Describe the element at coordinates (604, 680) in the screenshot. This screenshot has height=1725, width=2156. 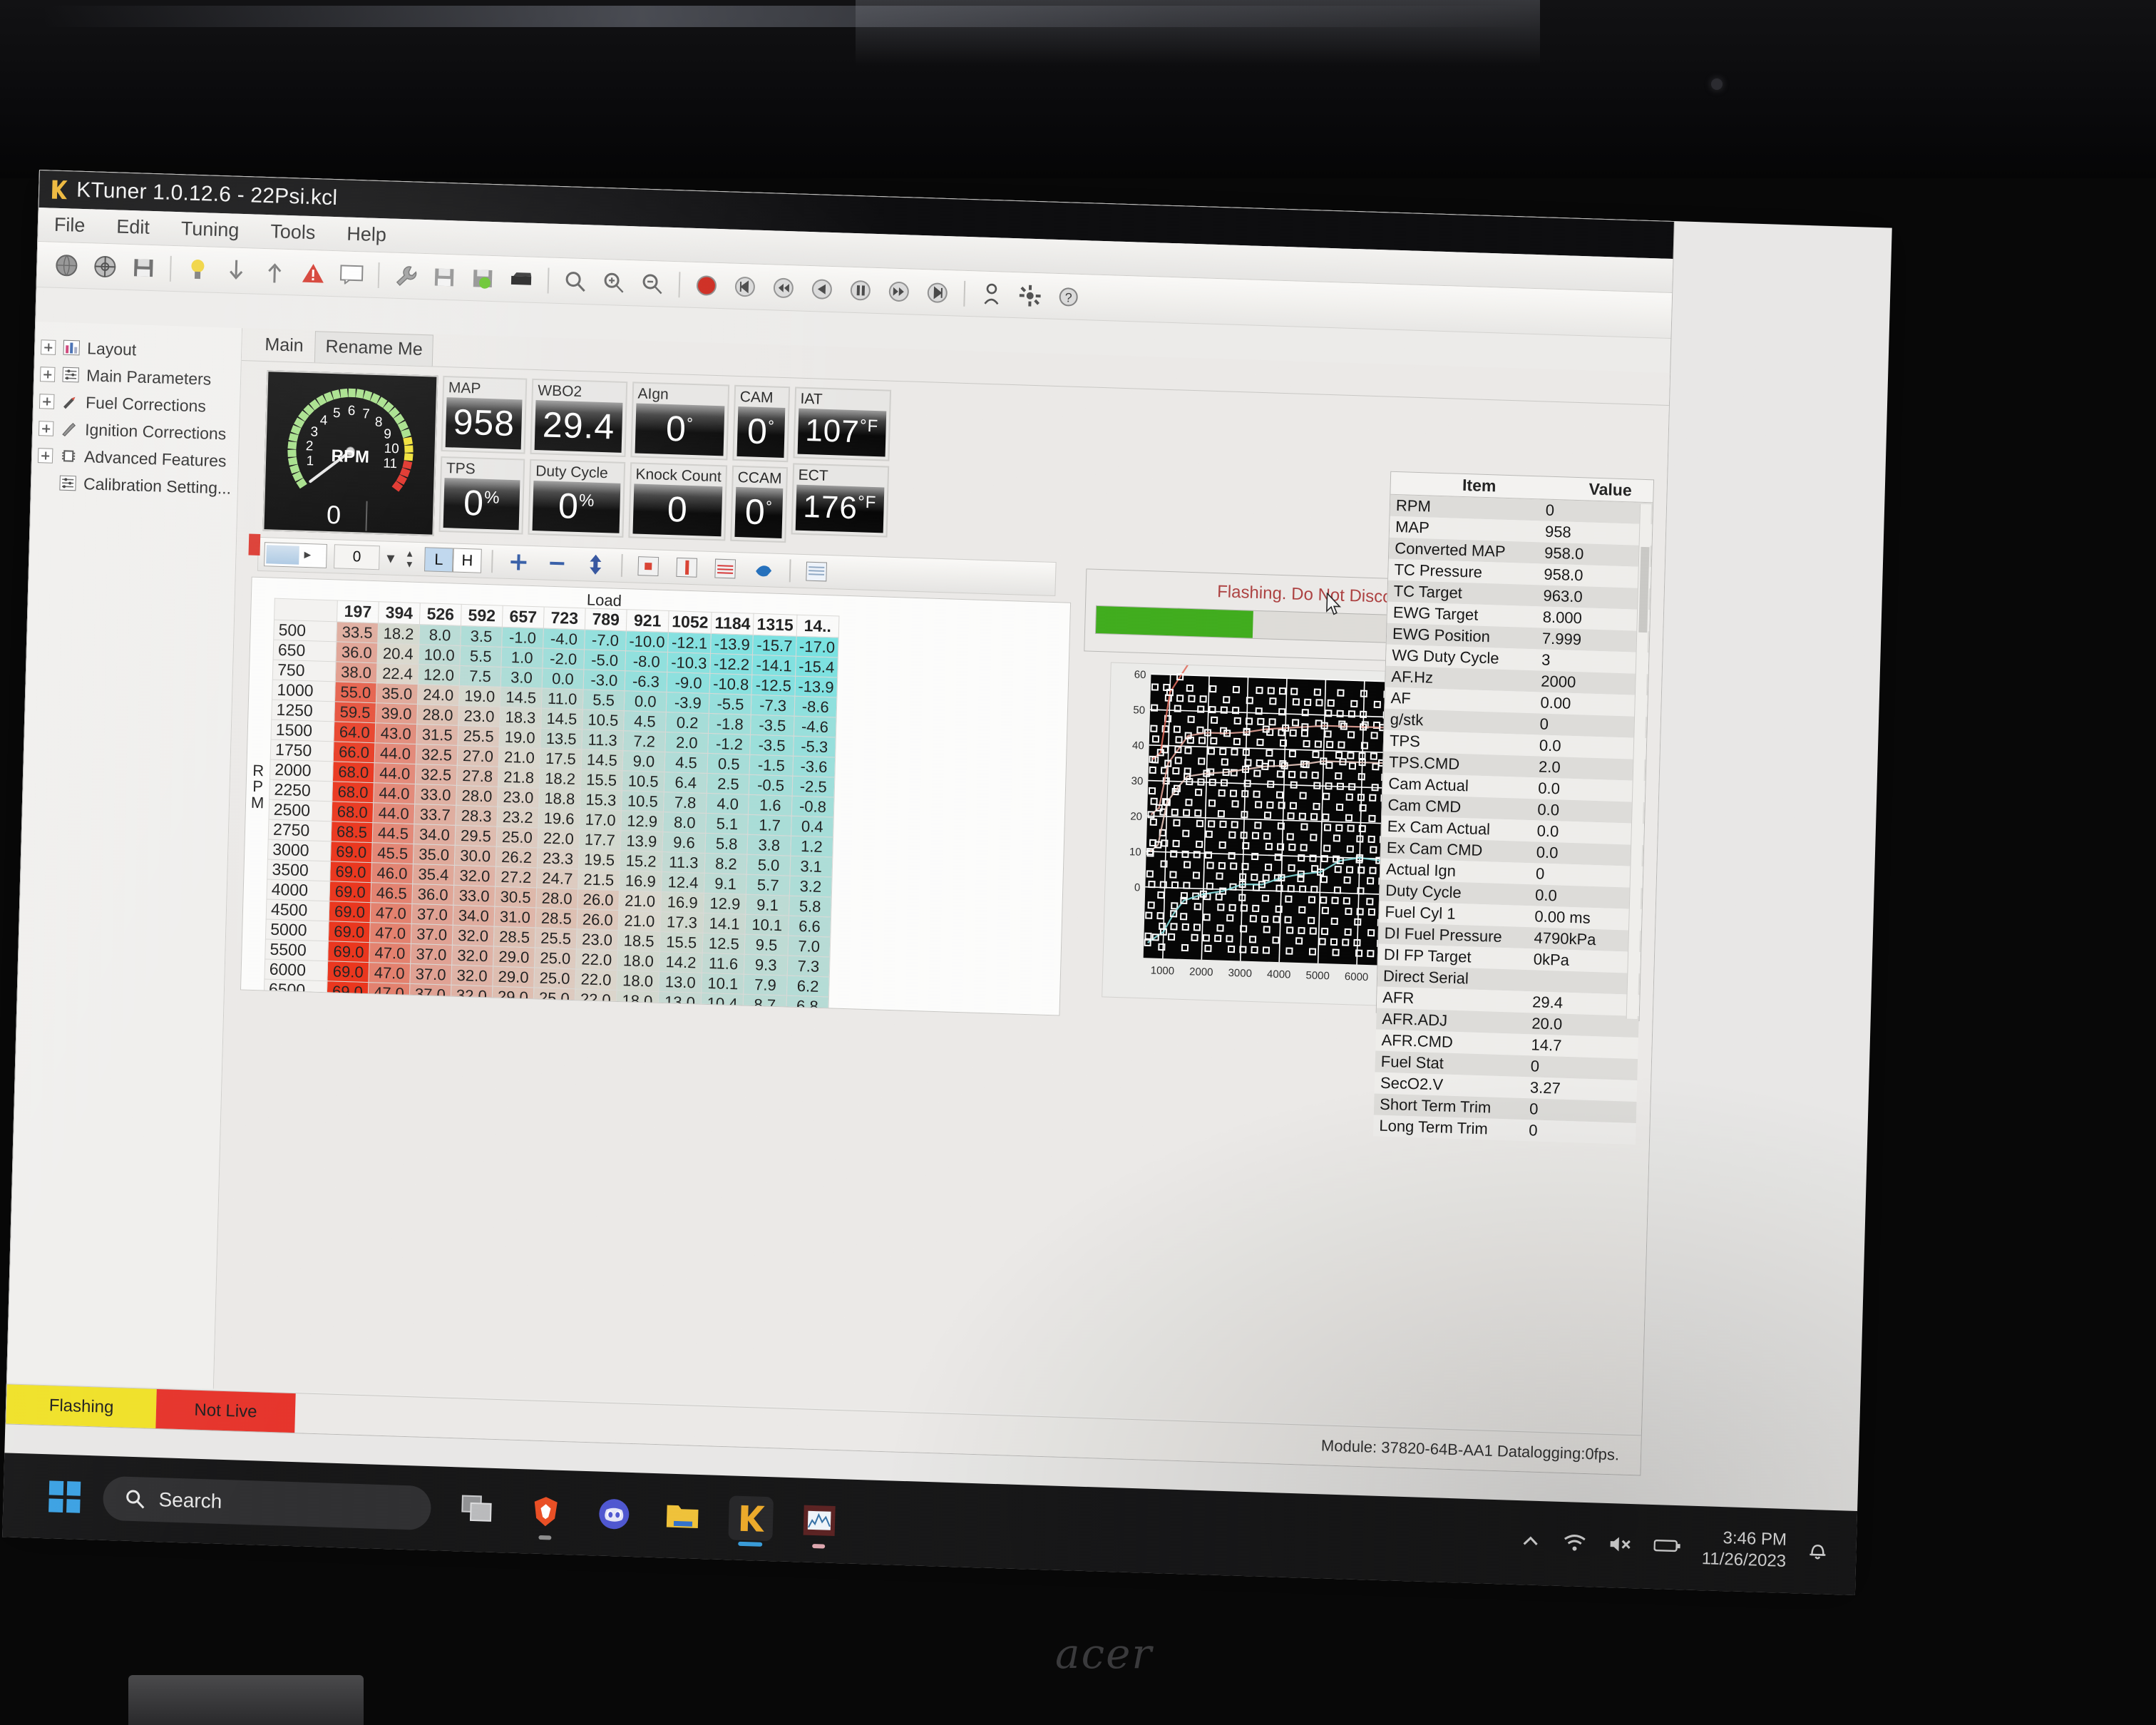
I see `map-cell: -3.0` at that location.